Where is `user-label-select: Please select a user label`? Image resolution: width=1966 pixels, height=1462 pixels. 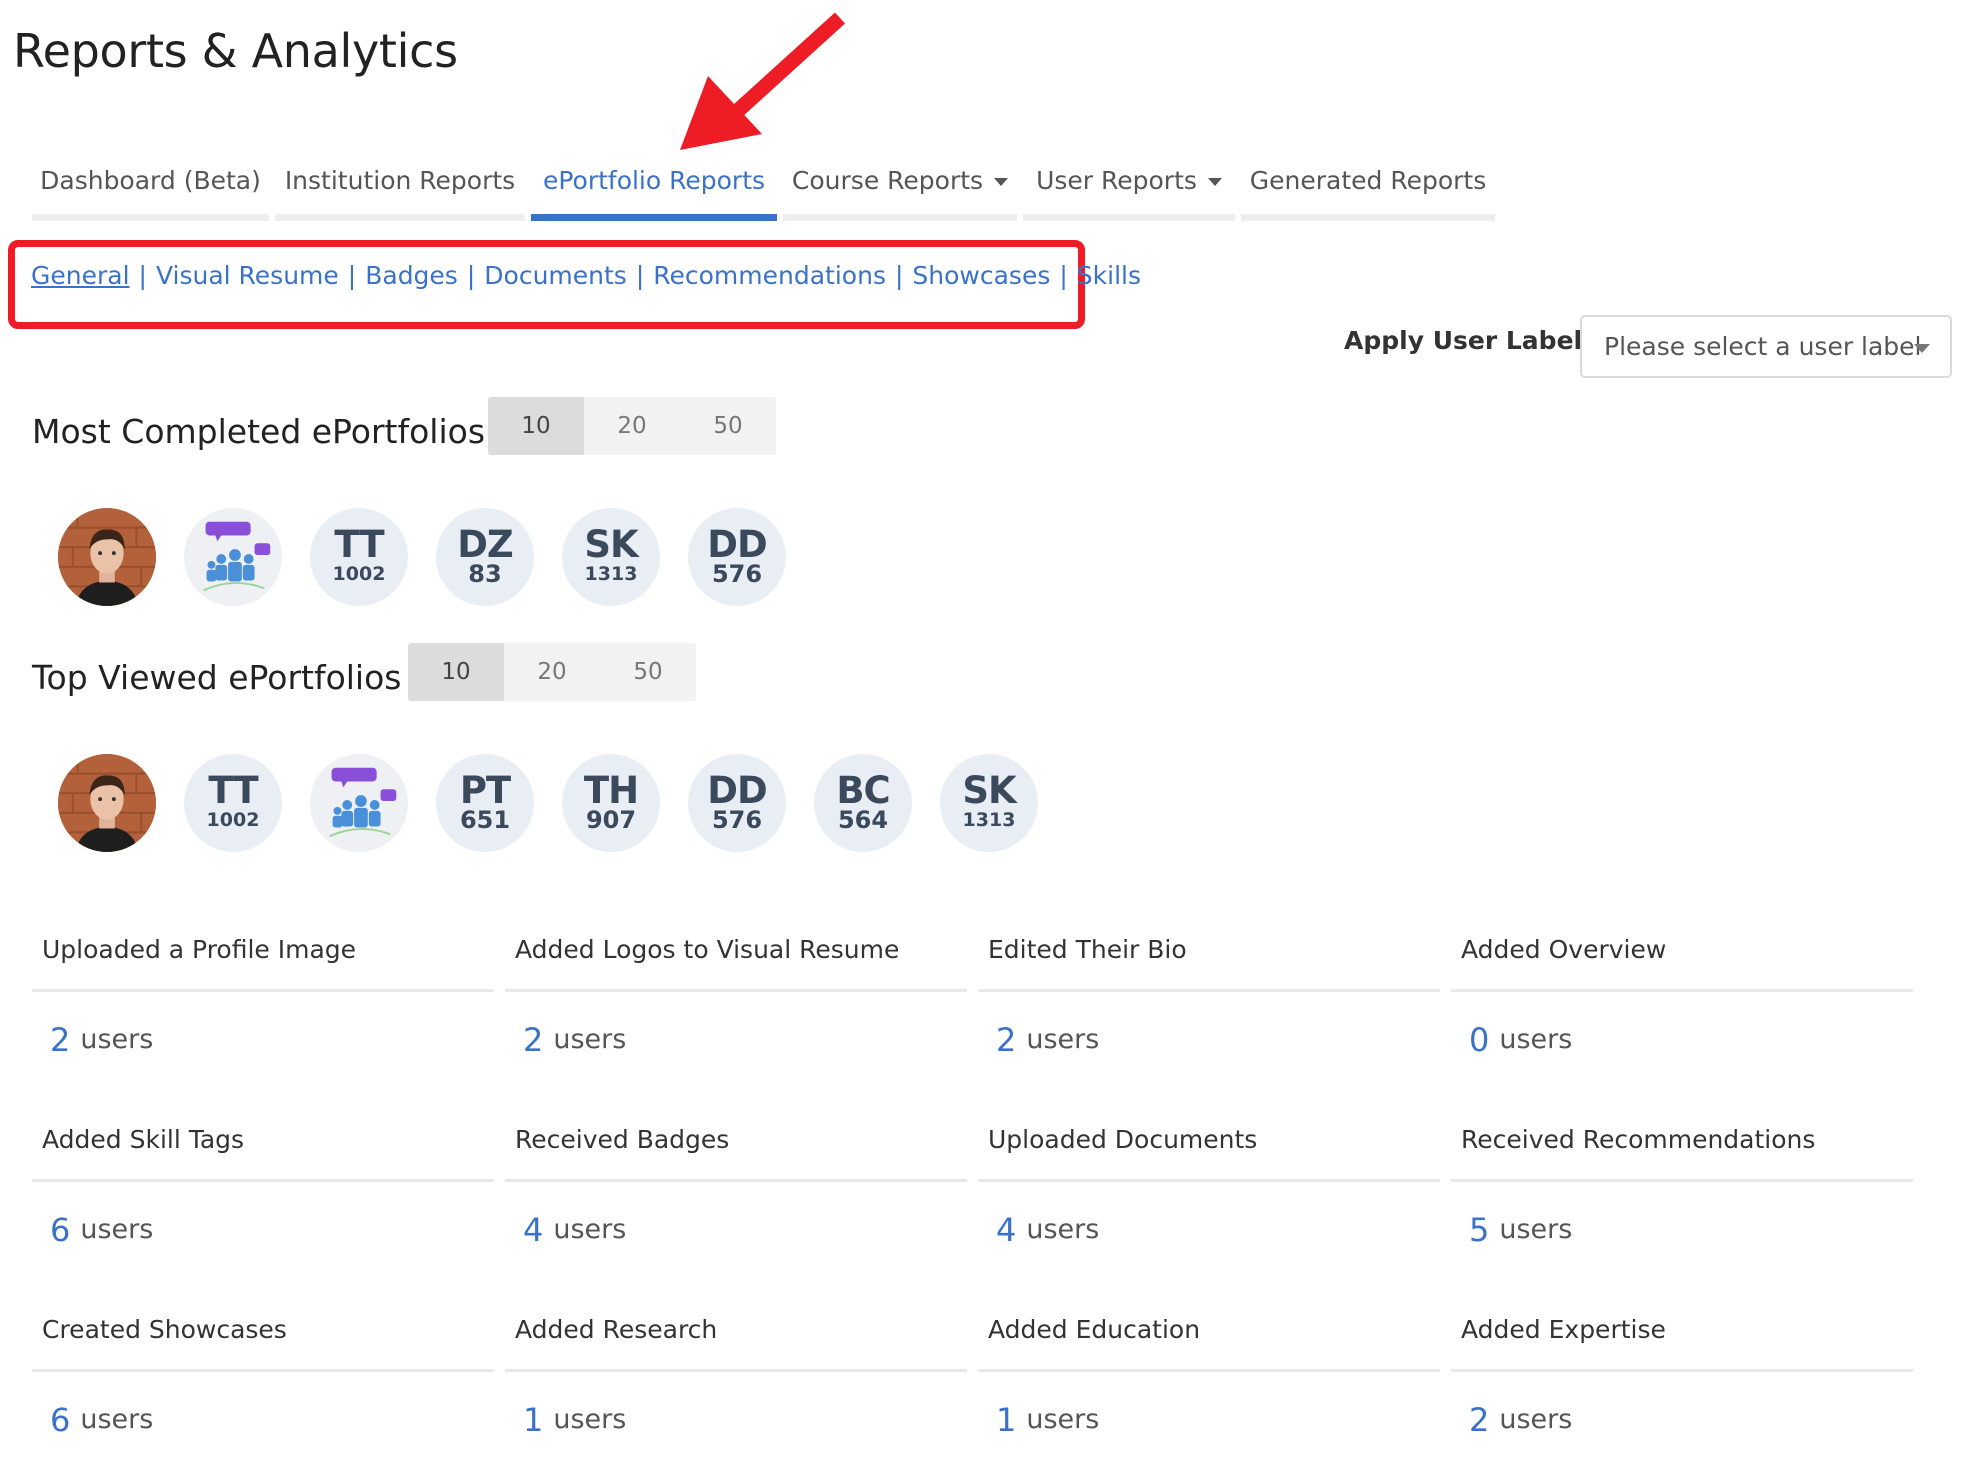
user-label-select: Please select a user label is located at coordinates (1766, 346).